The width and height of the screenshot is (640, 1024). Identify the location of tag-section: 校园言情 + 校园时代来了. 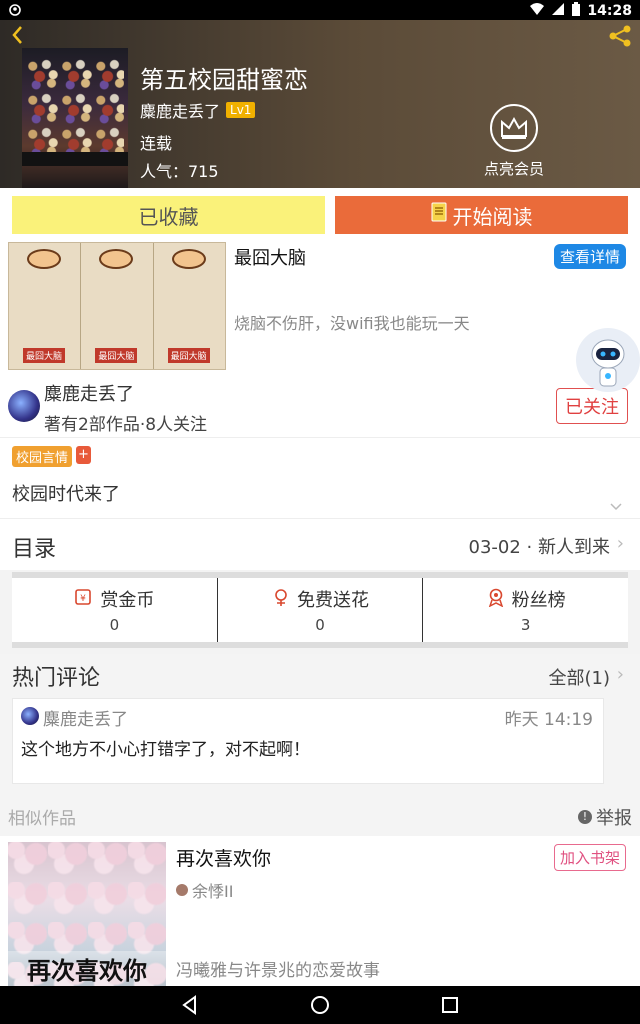
(320, 478).